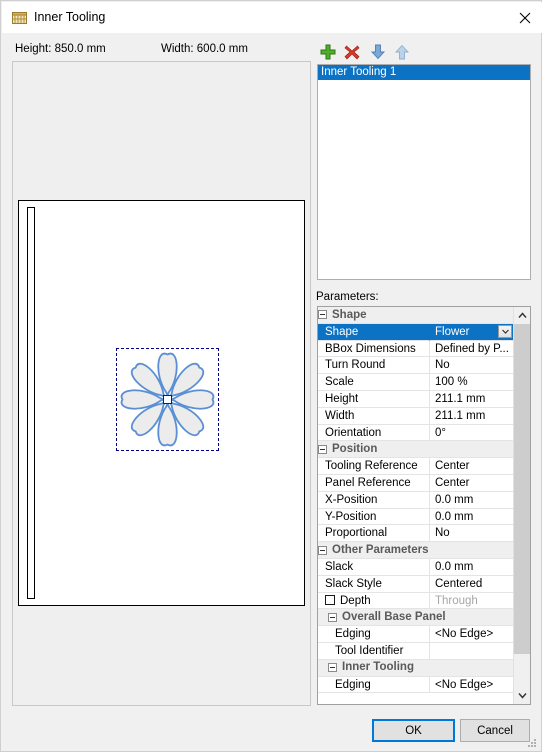 The image size is (542, 752). I want to click on close-icon, so click(525, 18).